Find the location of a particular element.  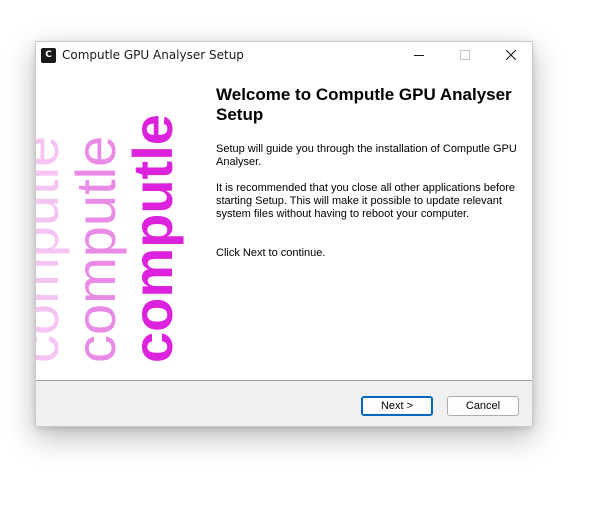

minimize-icon is located at coordinates (419, 55).